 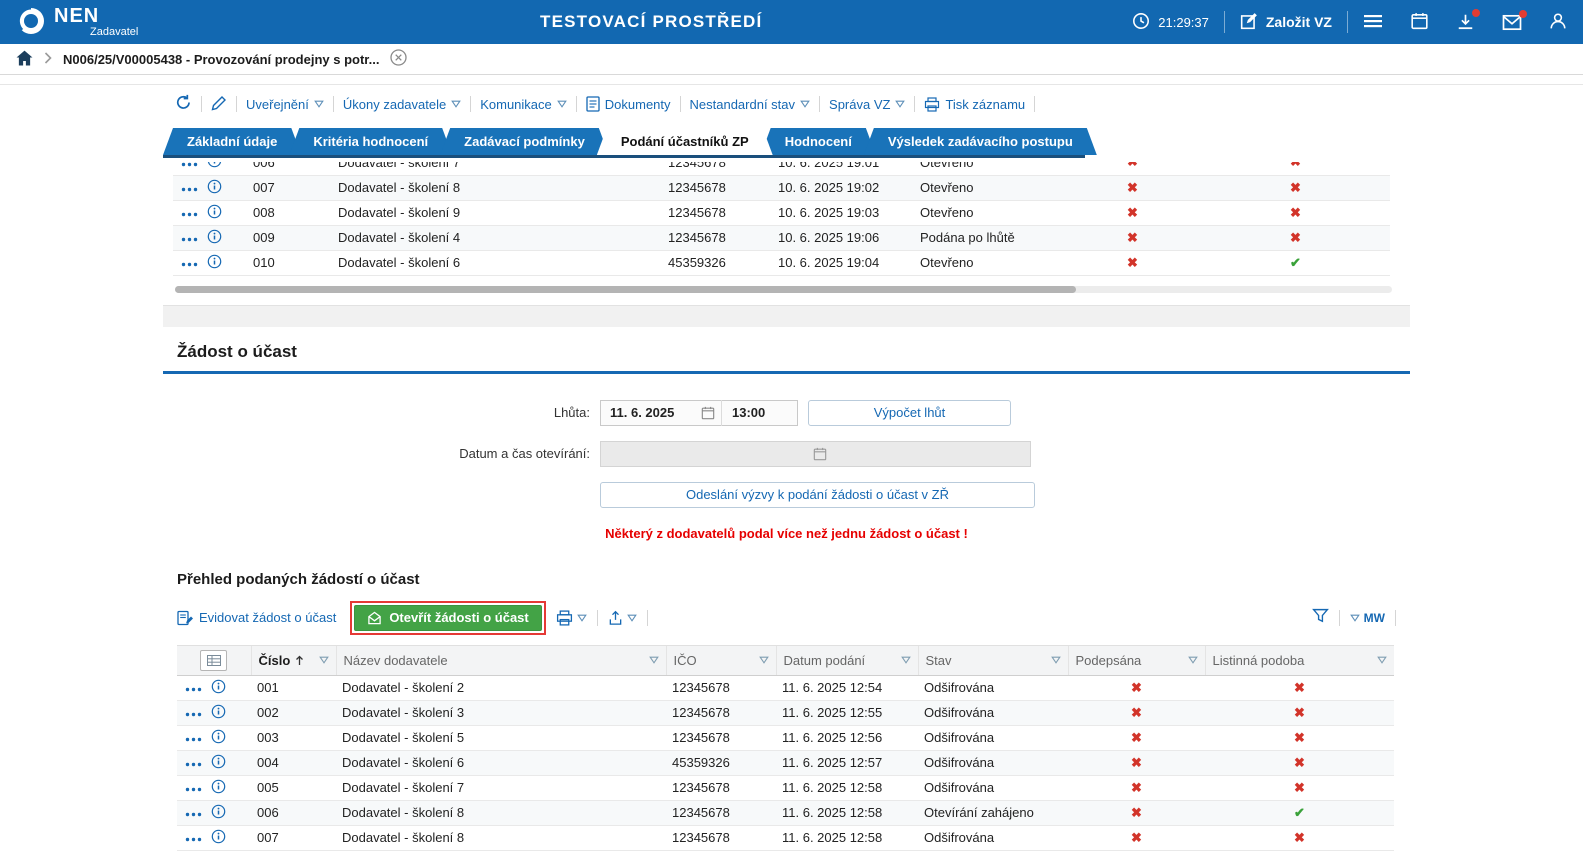 What do you see at coordinates (846, 660) in the screenshot?
I see `column-header-datum-podani: Datum podání` at bounding box center [846, 660].